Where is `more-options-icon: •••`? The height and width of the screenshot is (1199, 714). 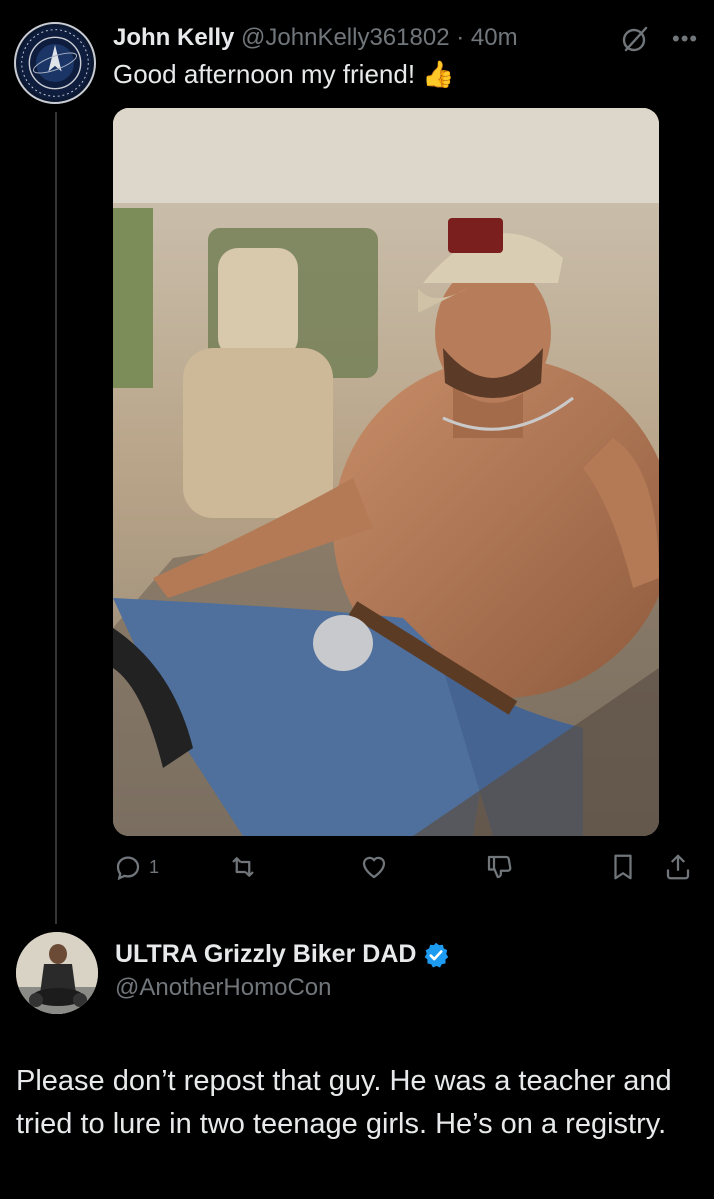
more-options-icon: ••• is located at coordinates (685, 39).